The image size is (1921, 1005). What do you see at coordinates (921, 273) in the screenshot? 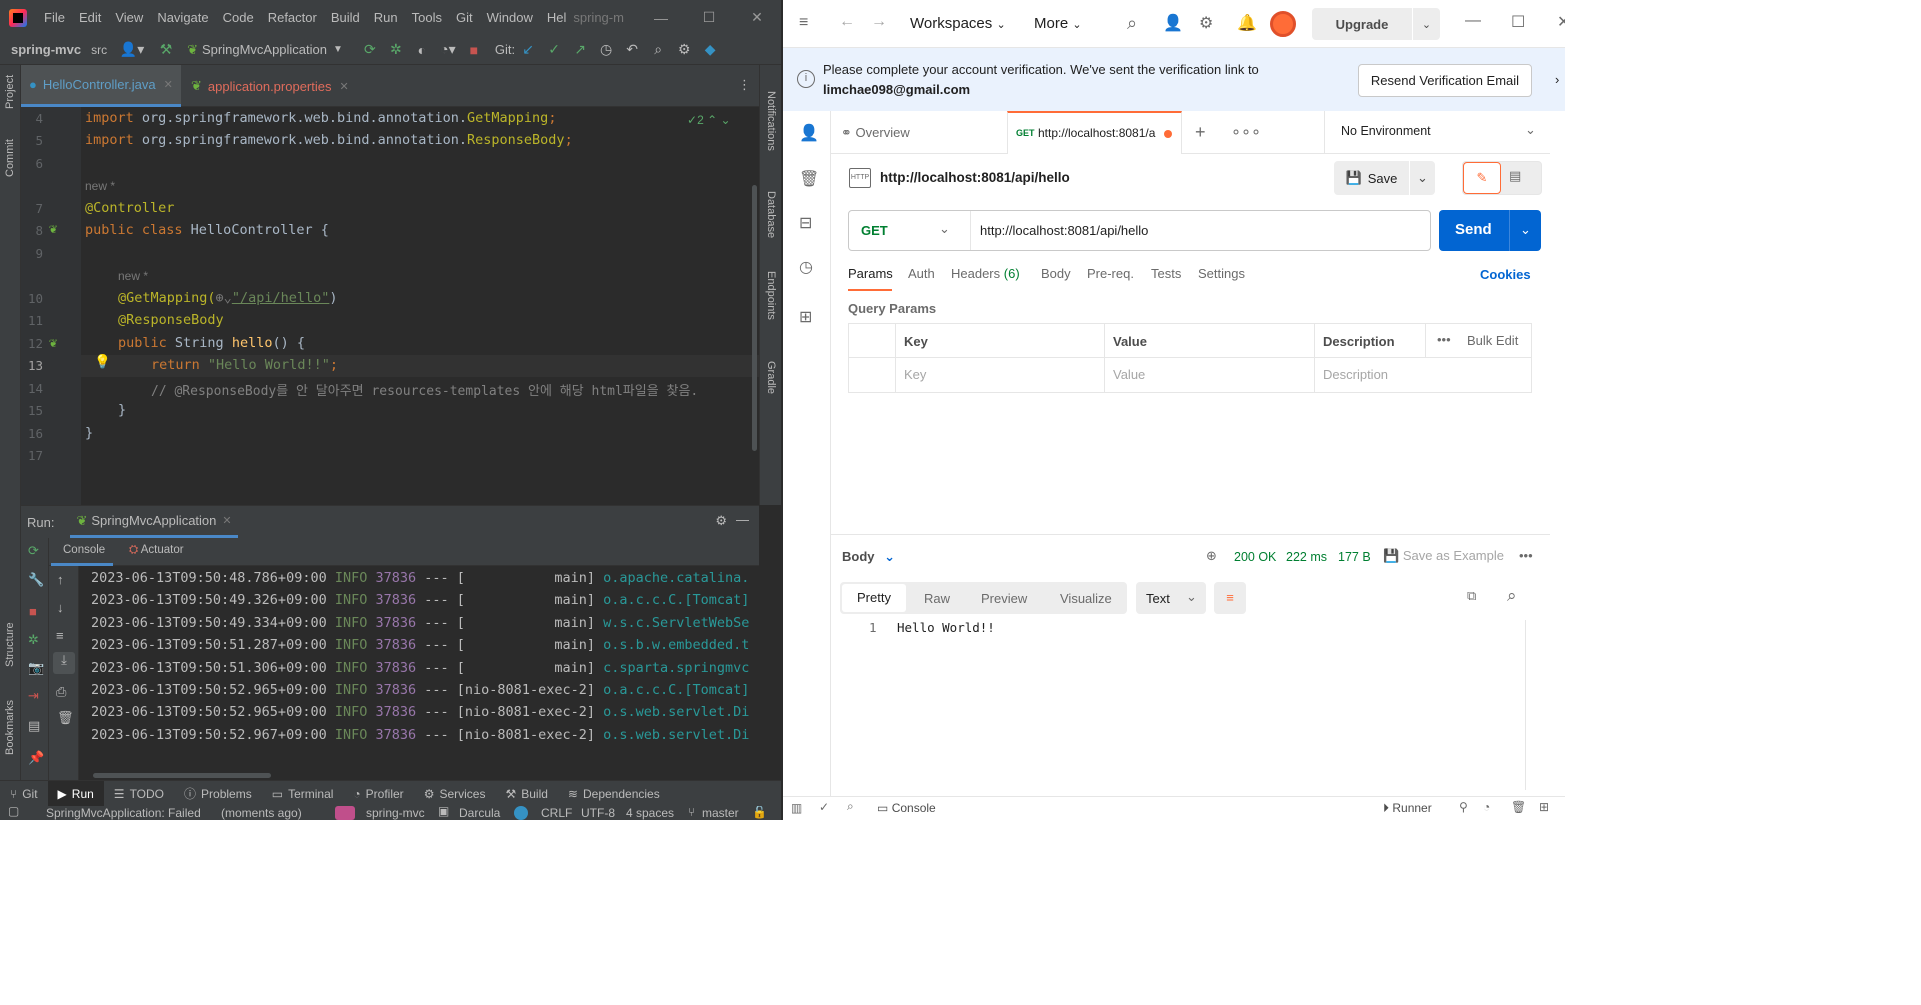
I see `tab-auth: Auth` at bounding box center [921, 273].